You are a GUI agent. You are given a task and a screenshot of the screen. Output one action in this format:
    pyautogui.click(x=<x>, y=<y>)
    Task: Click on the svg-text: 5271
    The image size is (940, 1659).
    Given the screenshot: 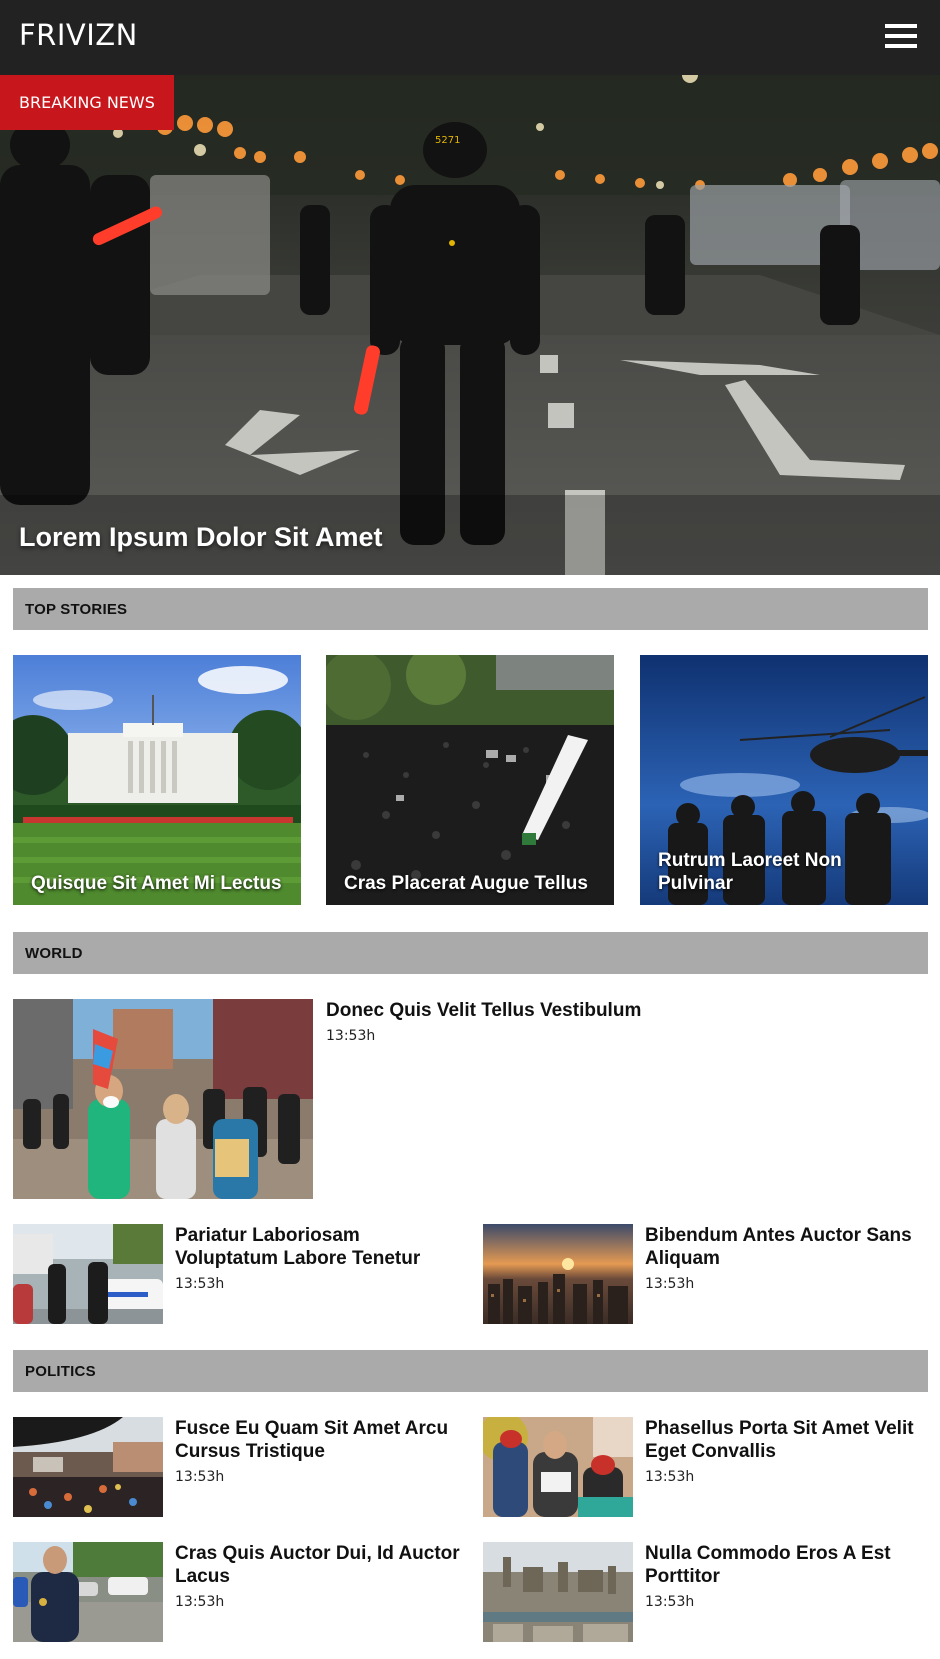 What is the action you would take?
    pyautogui.click(x=447, y=140)
    